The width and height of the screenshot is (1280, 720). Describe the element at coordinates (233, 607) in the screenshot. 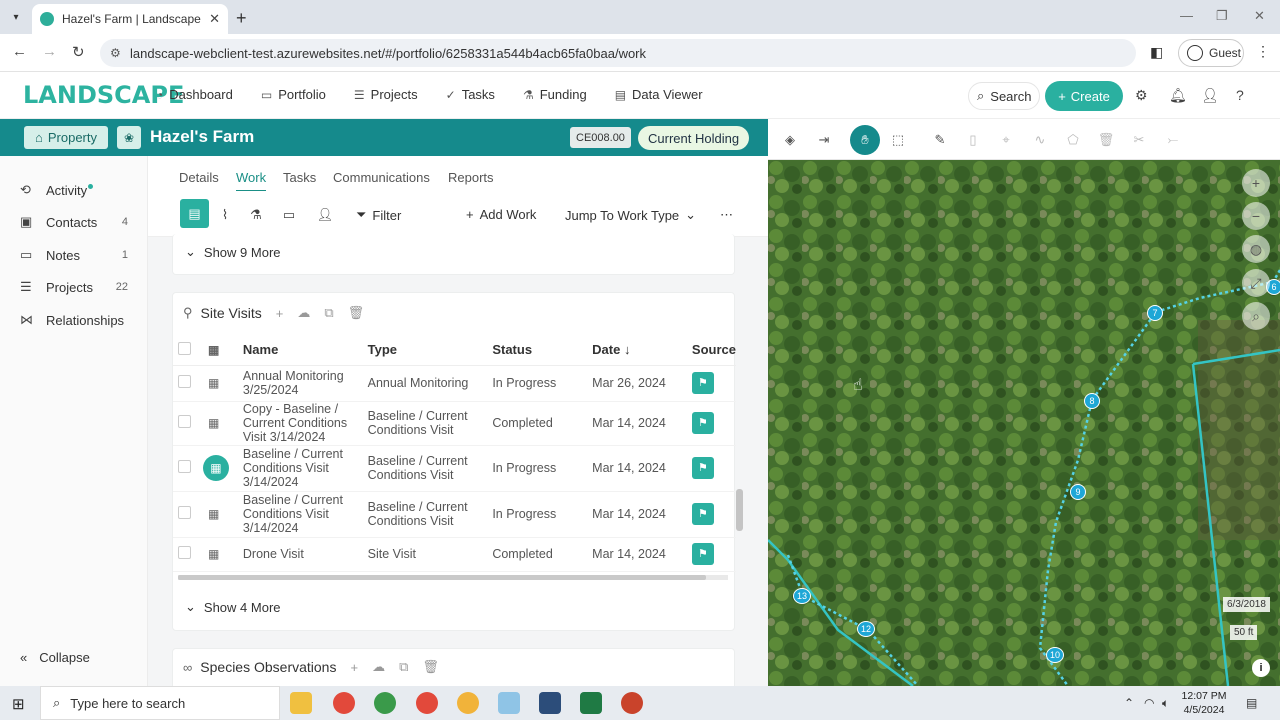

I see `show-more-button: ⌄ Show 4 More` at that location.